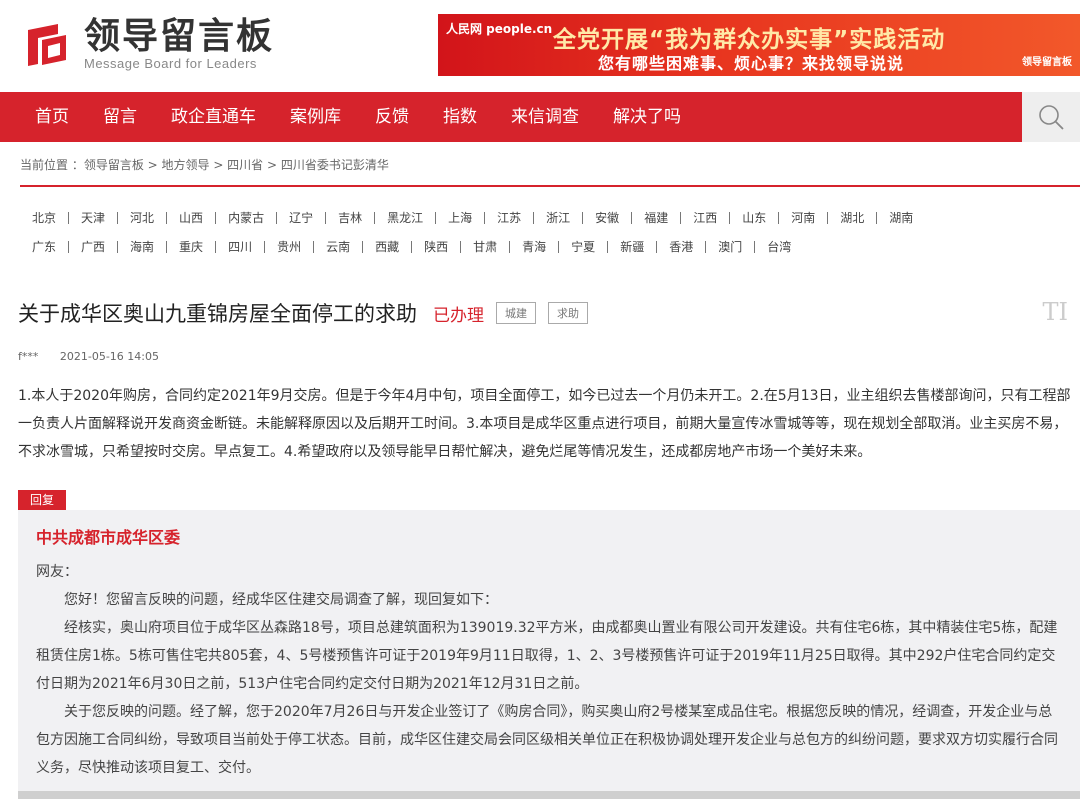  I want to click on post-meta: f*** 2021-05-16 14:05, so click(88, 356).